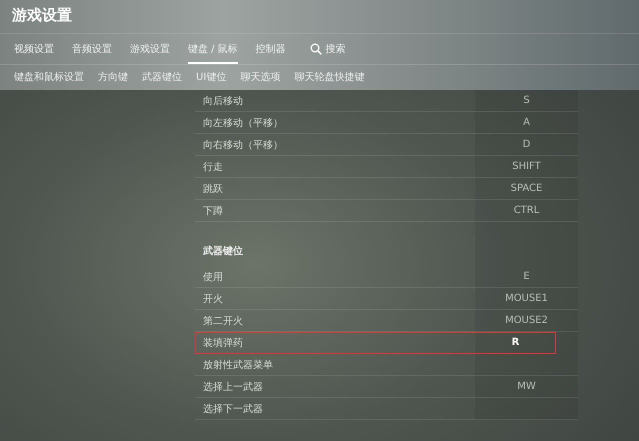  What do you see at coordinates (213, 277) in the screenshot?
I see `action-label: 使用` at bounding box center [213, 277].